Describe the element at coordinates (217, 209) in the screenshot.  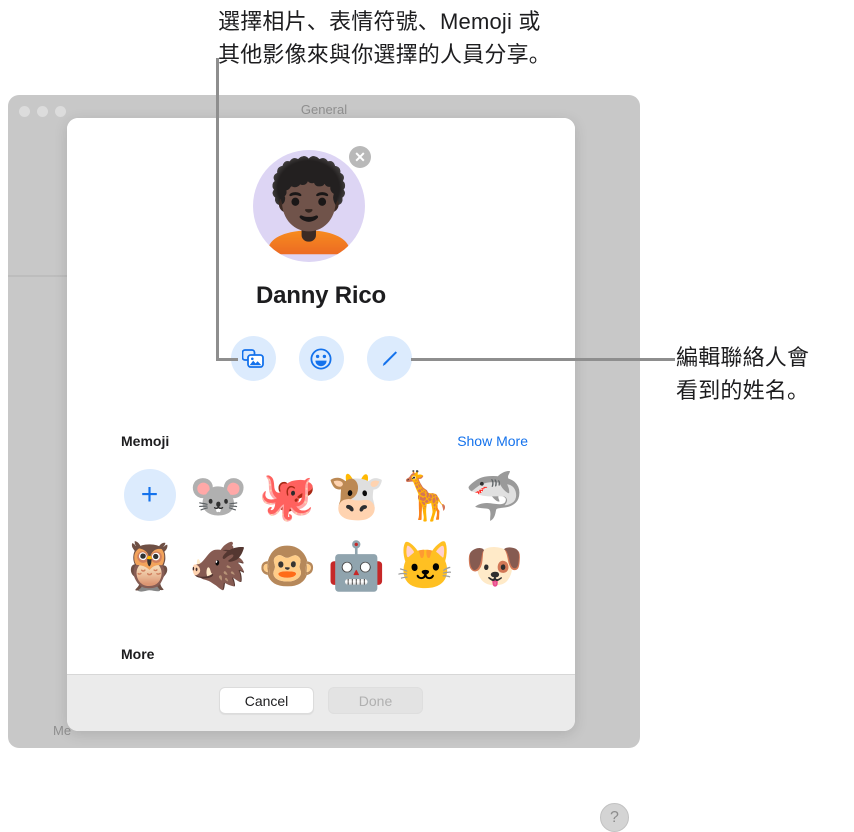
I see `leader-line-top` at that location.